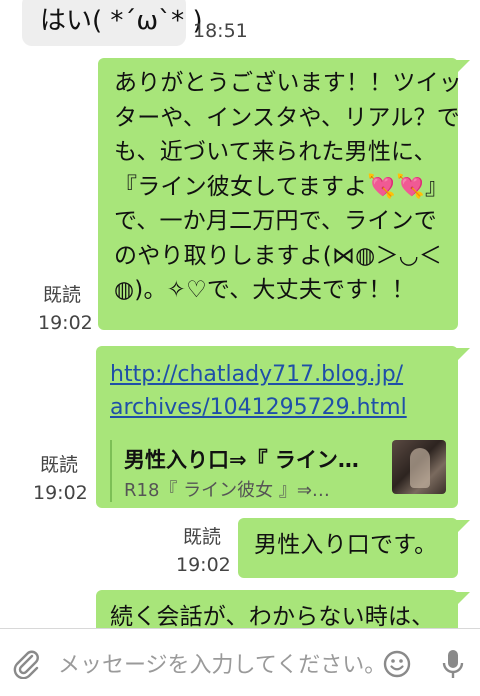 The height and width of the screenshot is (696, 480). I want to click on outgoing-message-bubble: 男性入り口です。, so click(354, 548).